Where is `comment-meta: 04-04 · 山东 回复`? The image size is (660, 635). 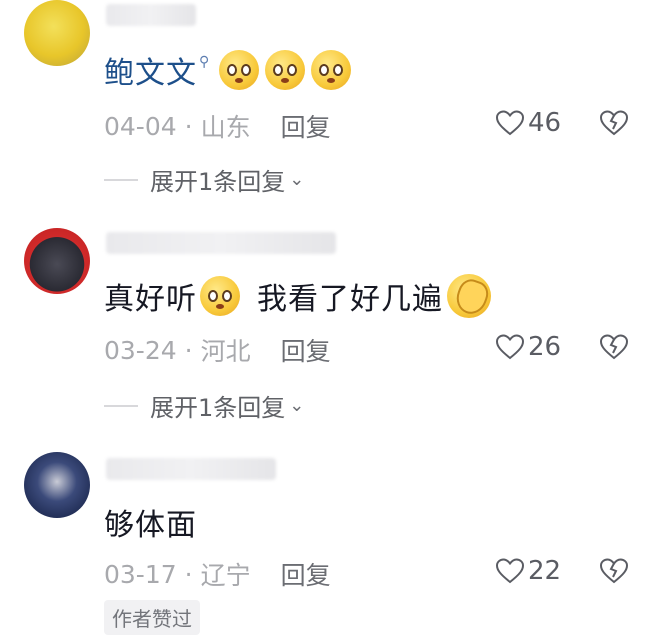 comment-meta: 04-04 · 山东 回复 is located at coordinates (217, 126).